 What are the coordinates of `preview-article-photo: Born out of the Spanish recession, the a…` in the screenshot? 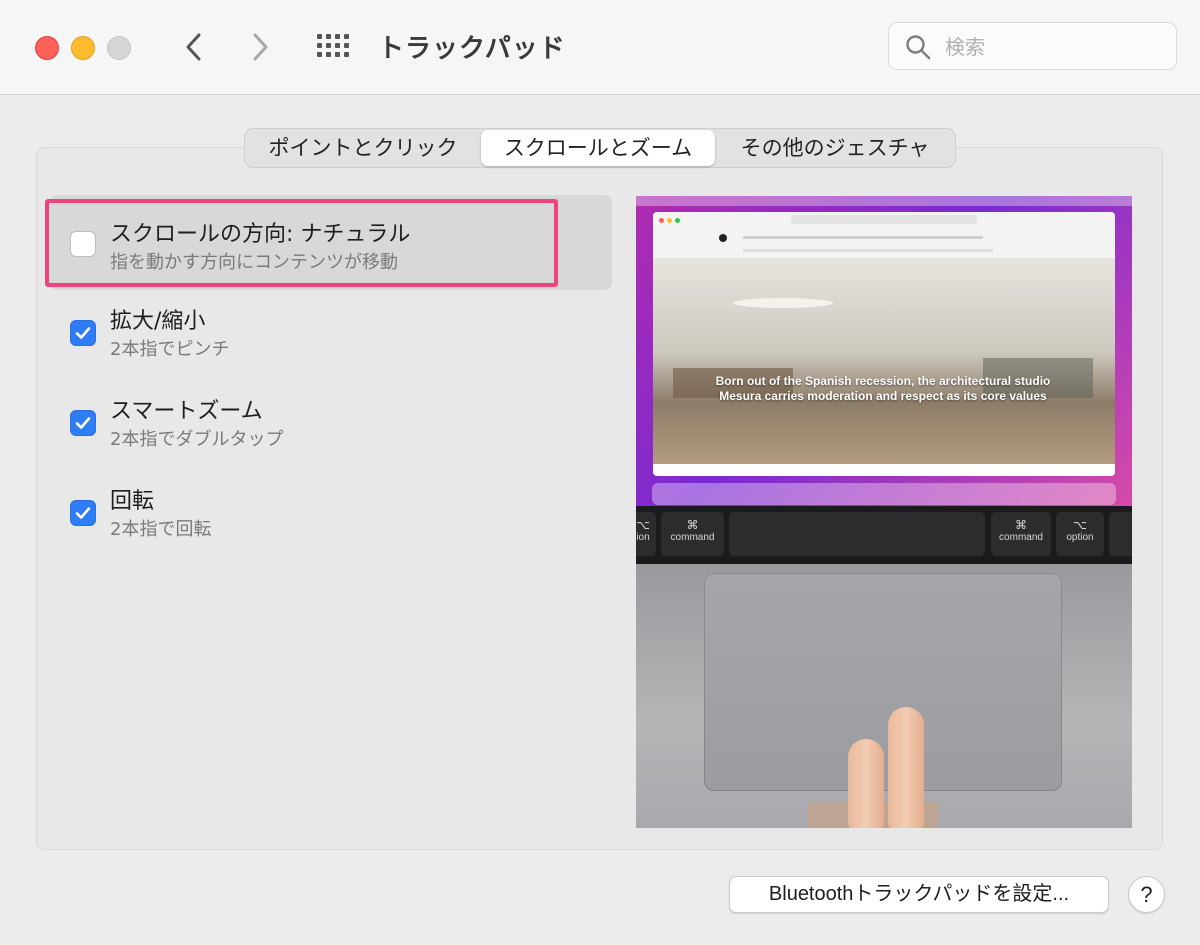 It's located at (884, 361).